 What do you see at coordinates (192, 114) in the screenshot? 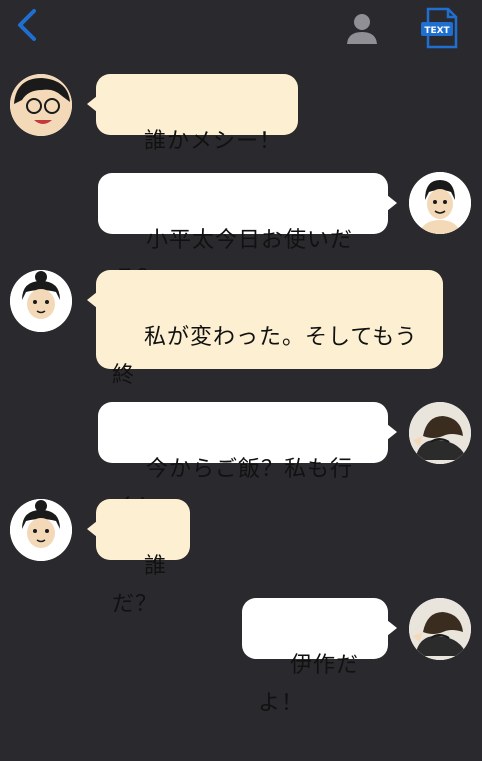
I see `message-bubble-1: 誰かメシー！` at bounding box center [192, 114].